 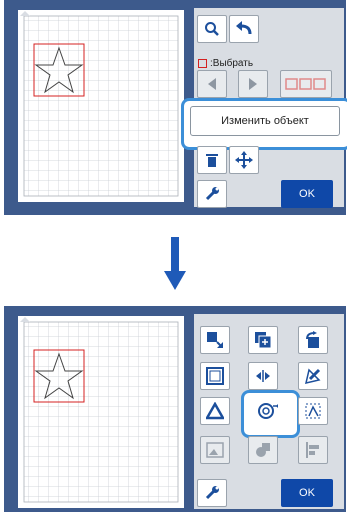 What do you see at coordinates (232, 63) in the screenshot?
I see `select-label: :Выбрать` at bounding box center [232, 63].